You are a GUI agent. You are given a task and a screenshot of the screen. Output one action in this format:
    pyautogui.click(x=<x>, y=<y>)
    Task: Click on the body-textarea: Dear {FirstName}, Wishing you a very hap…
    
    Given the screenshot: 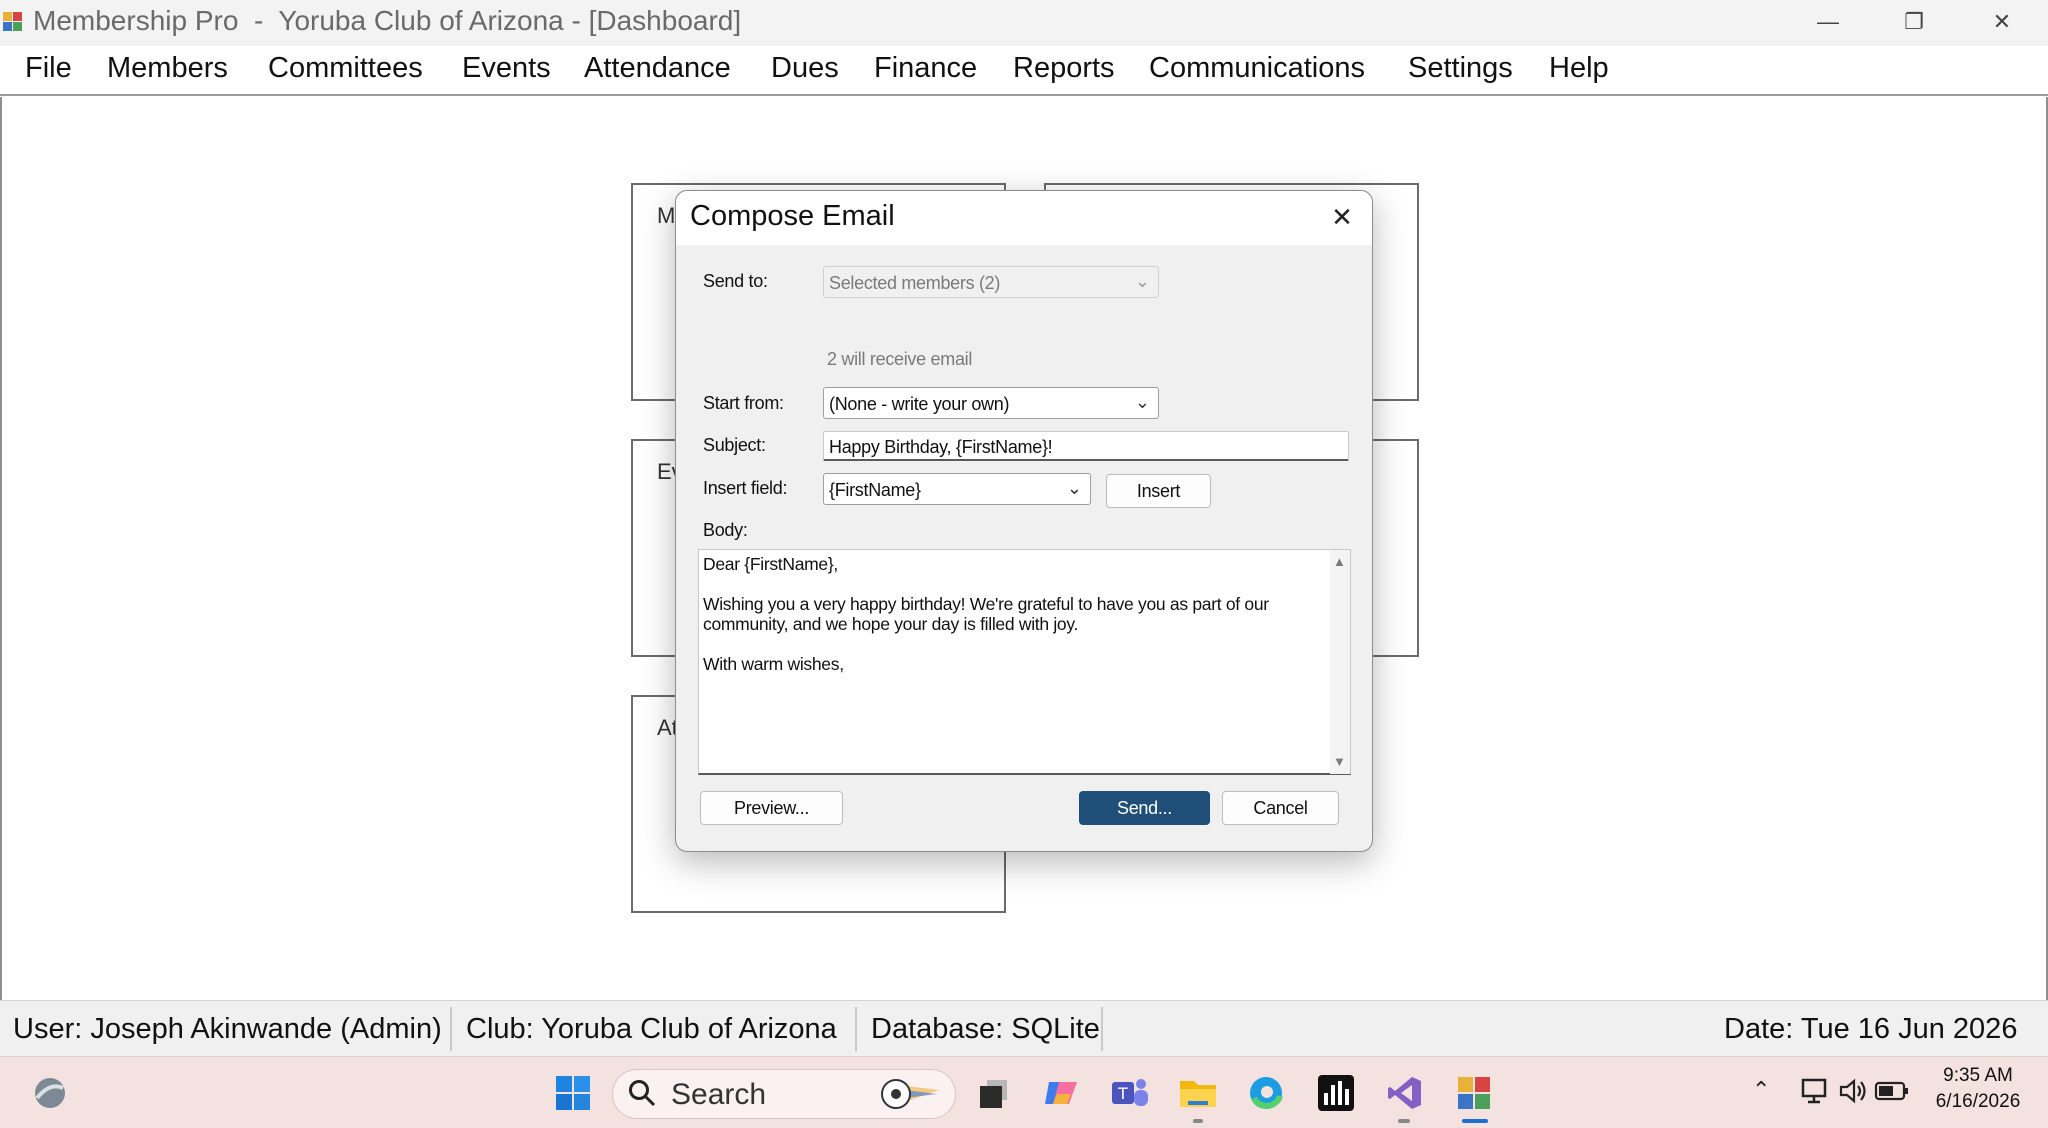 What is the action you would take?
    pyautogui.click(x=1024, y=662)
    